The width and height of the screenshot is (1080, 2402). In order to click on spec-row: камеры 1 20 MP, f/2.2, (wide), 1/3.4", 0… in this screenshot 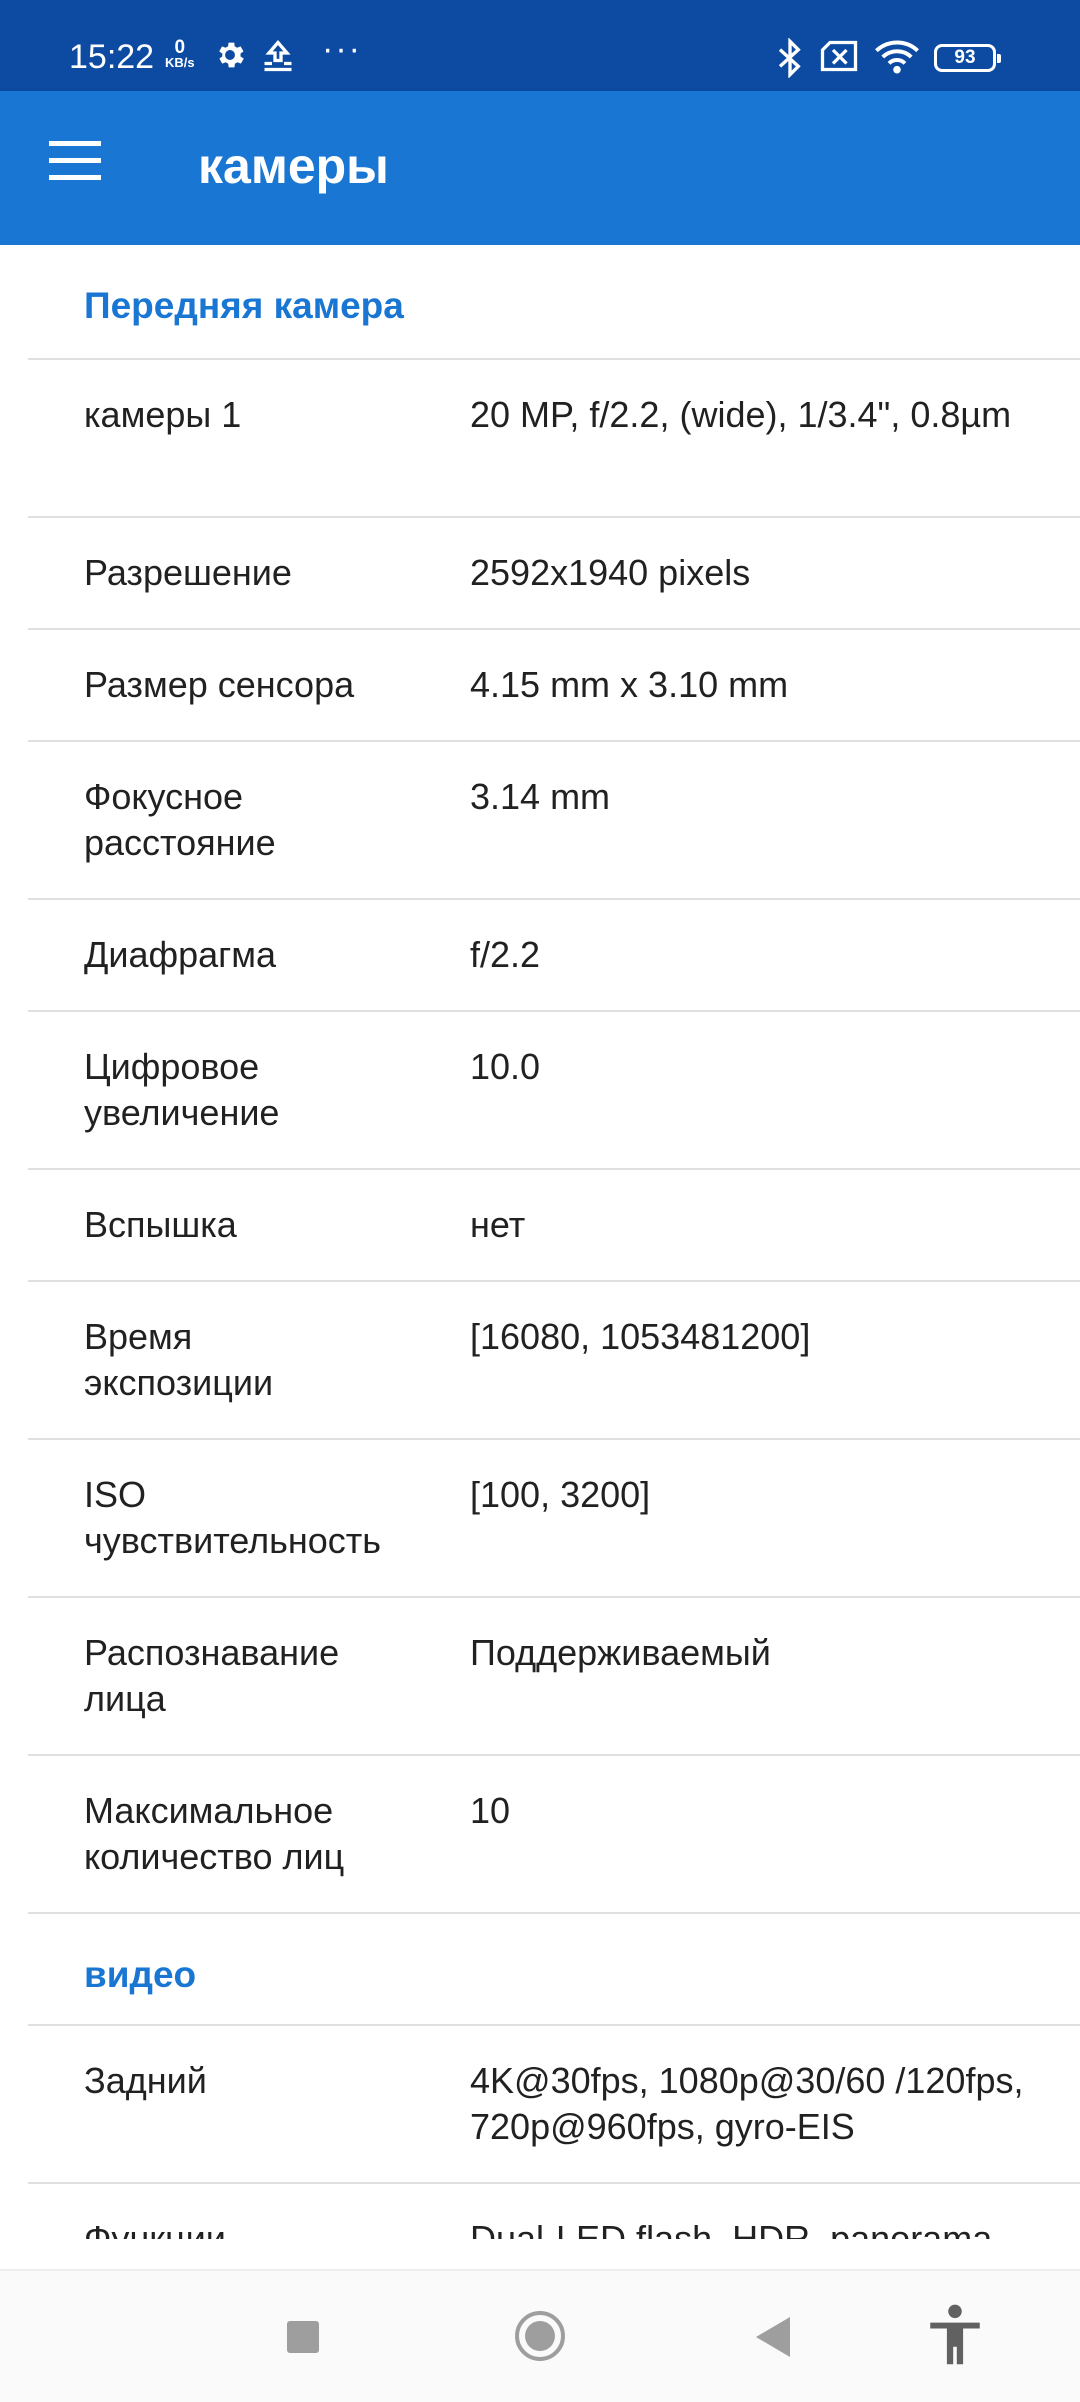, I will do `click(554, 439)`.